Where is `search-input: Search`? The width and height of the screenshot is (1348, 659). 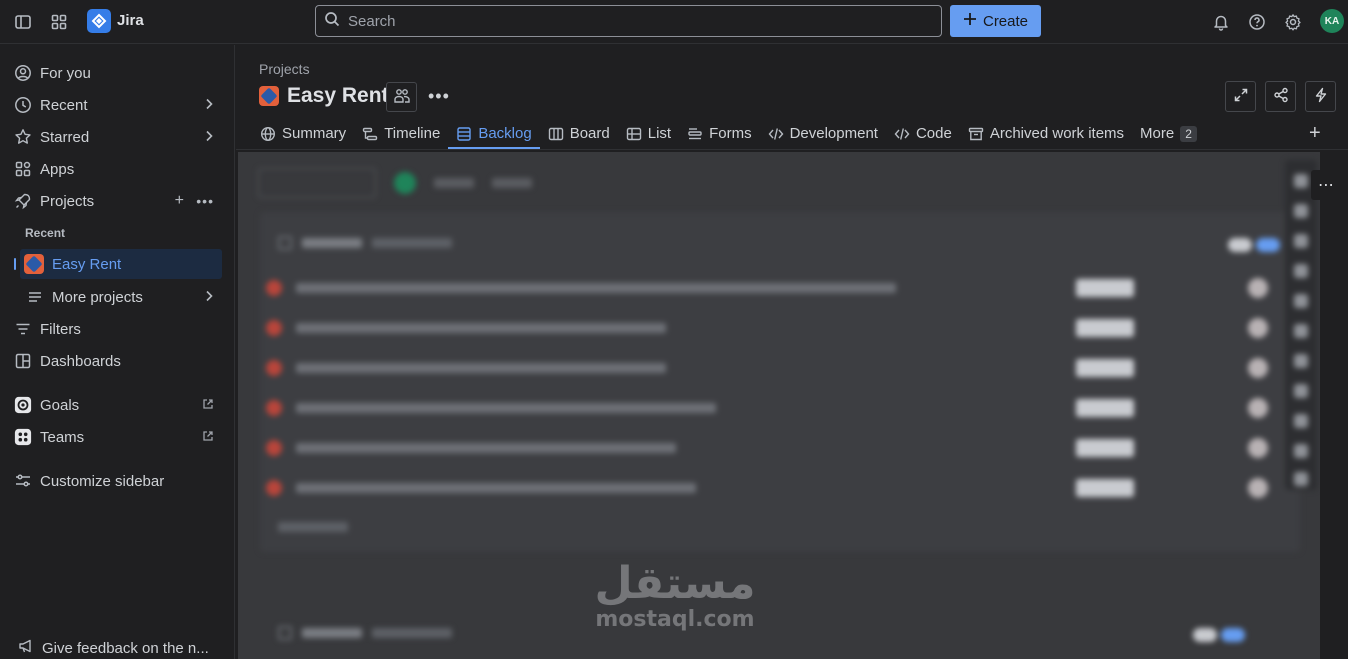 search-input: Search is located at coordinates (628, 21).